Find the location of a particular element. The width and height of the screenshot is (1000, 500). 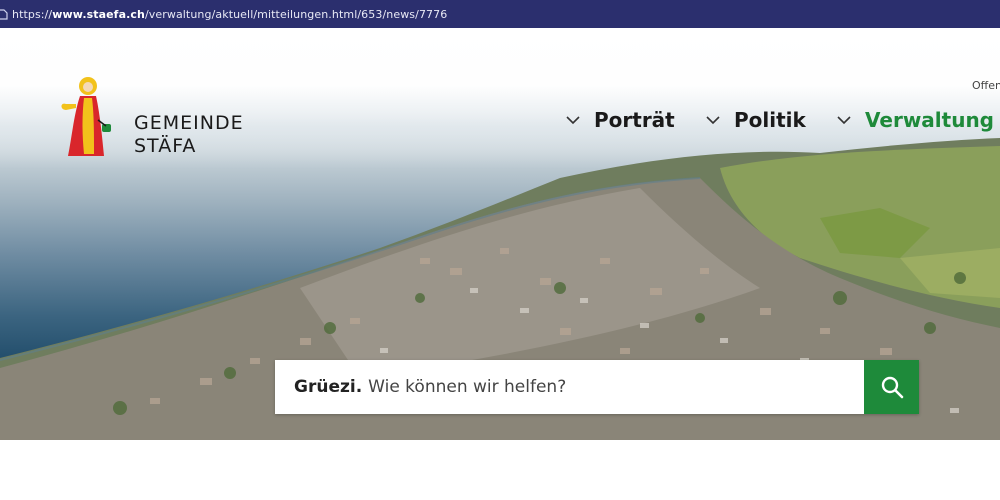

nav-item-verwaltung: Verwaltung is located at coordinates (915, 120).